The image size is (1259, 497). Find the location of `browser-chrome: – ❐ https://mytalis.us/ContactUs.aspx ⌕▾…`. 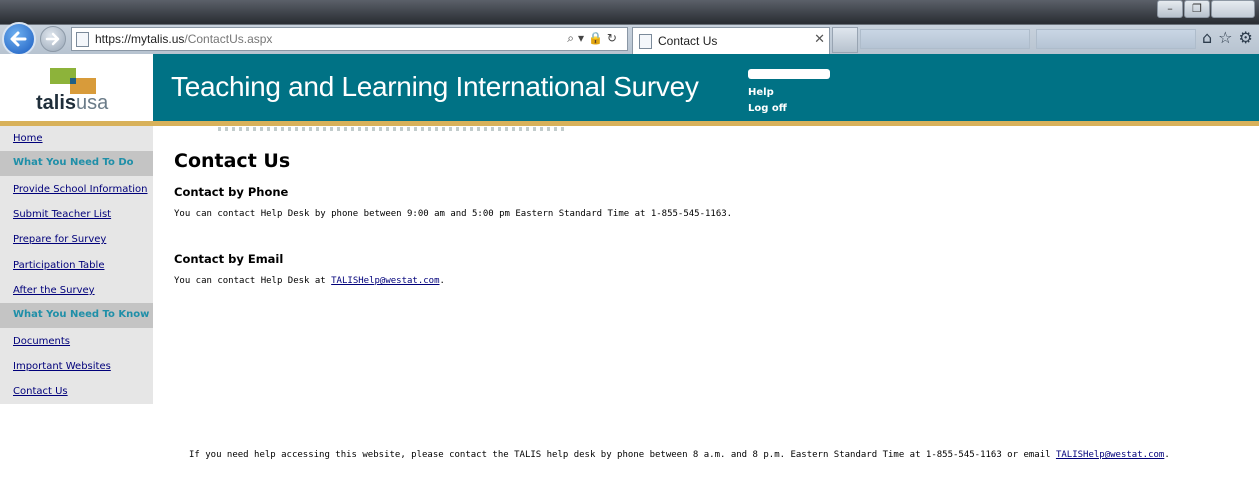

browser-chrome: – ❐ https://mytalis.us/ContactUs.aspx ⌕▾… is located at coordinates (629, 28).